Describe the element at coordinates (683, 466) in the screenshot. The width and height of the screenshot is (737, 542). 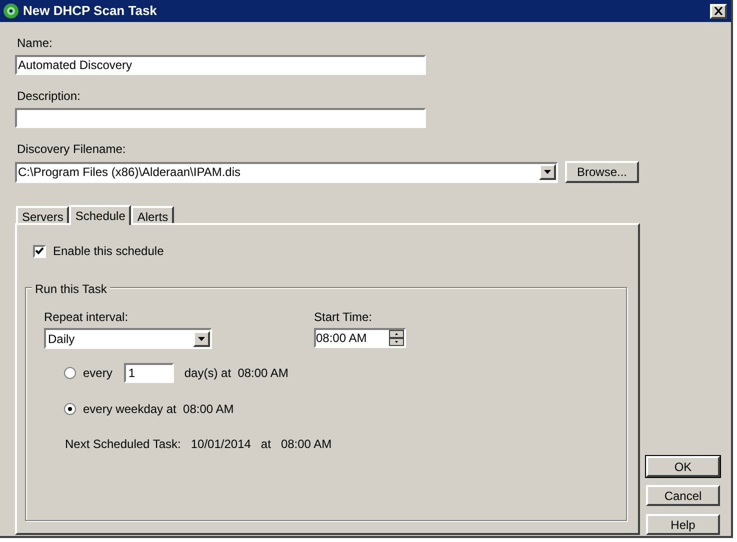
I see `dialog-button: OK` at that location.